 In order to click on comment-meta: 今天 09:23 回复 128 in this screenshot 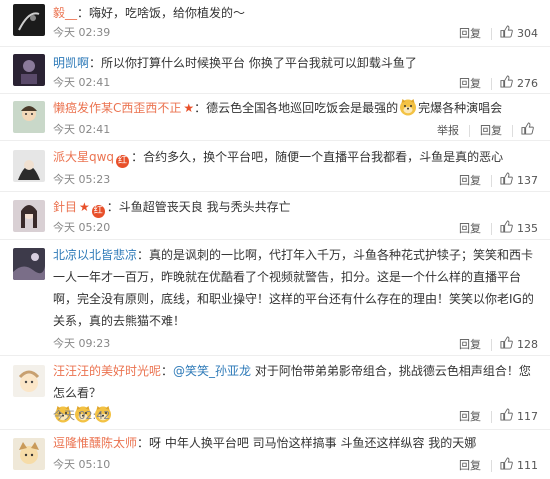, I will do `click(295, 344)`.